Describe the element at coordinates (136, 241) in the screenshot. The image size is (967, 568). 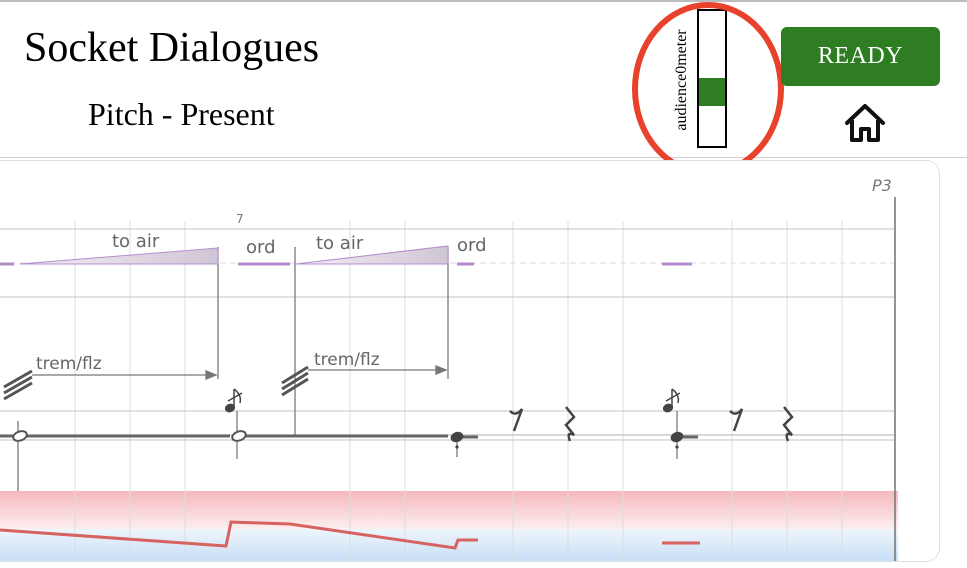
I see `to-air-label-1: to air` at that location.